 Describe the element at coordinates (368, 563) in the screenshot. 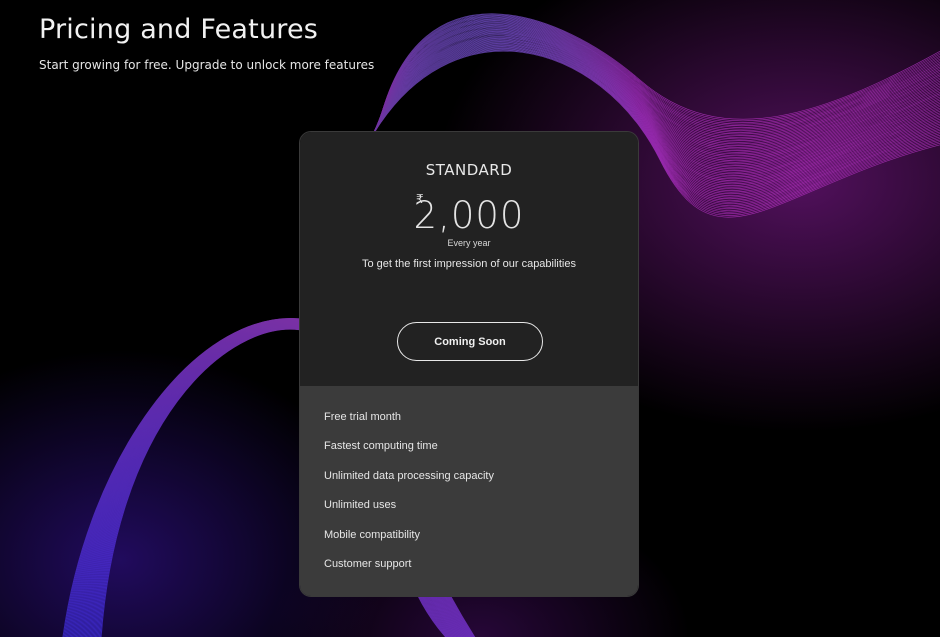

I see `feature-item: Customer support` at that location.